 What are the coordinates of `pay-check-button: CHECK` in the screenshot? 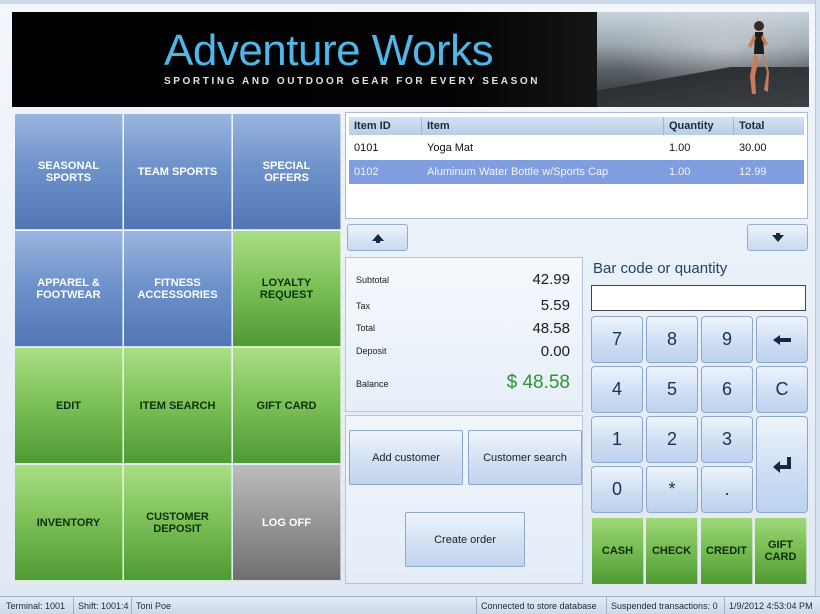 It's located at (672, 551).